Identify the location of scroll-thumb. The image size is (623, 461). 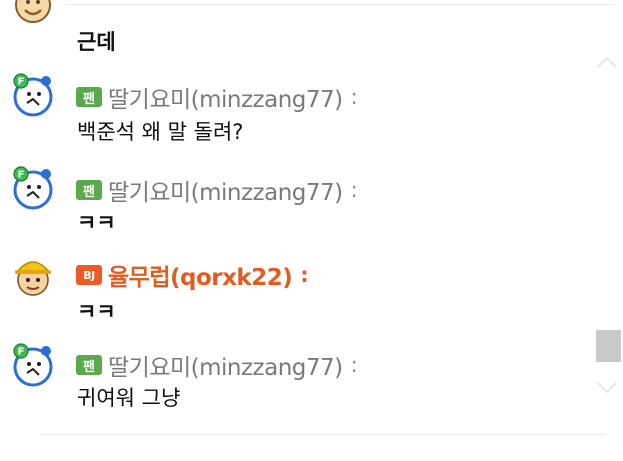
(608, 346).